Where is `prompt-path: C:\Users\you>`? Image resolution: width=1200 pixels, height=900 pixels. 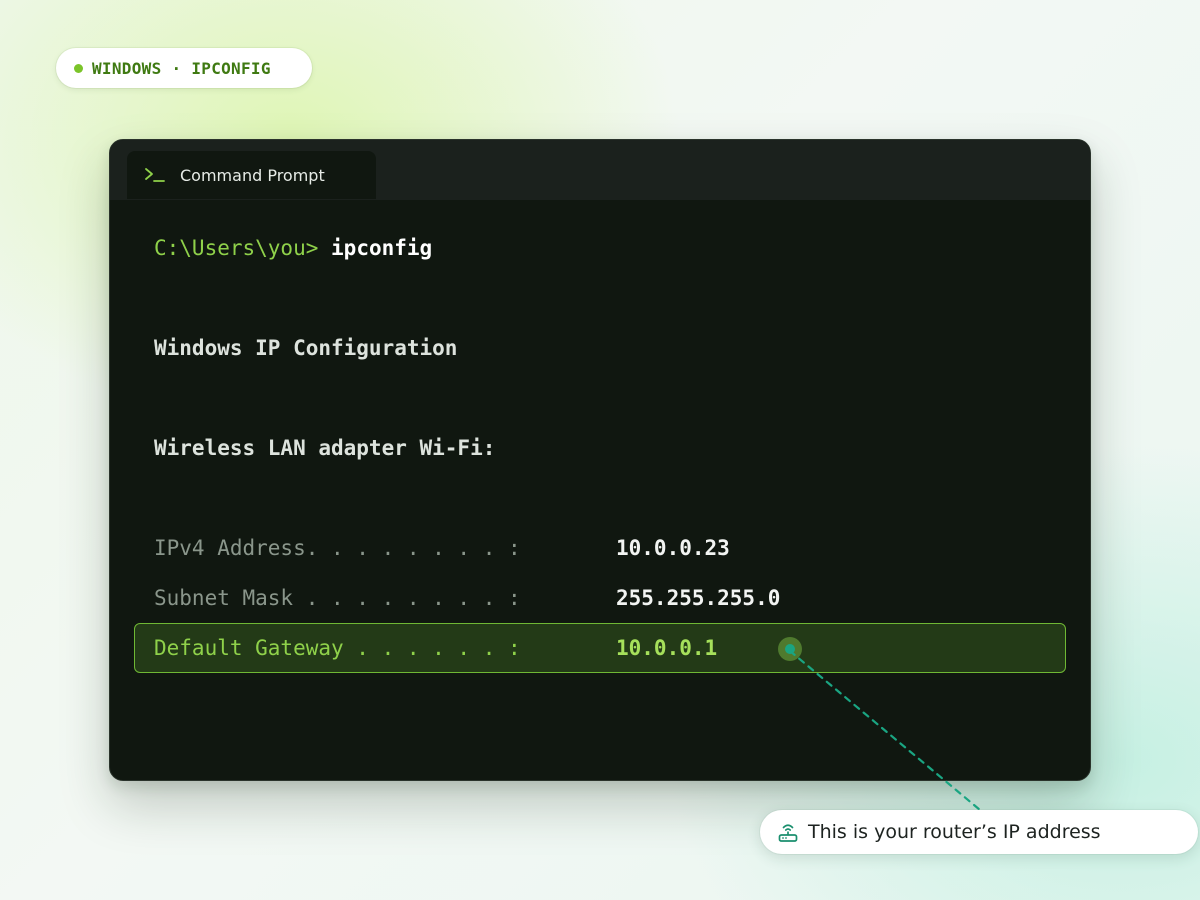 prompt-path: C:\Users\you> is located at coordinates (236, 248).